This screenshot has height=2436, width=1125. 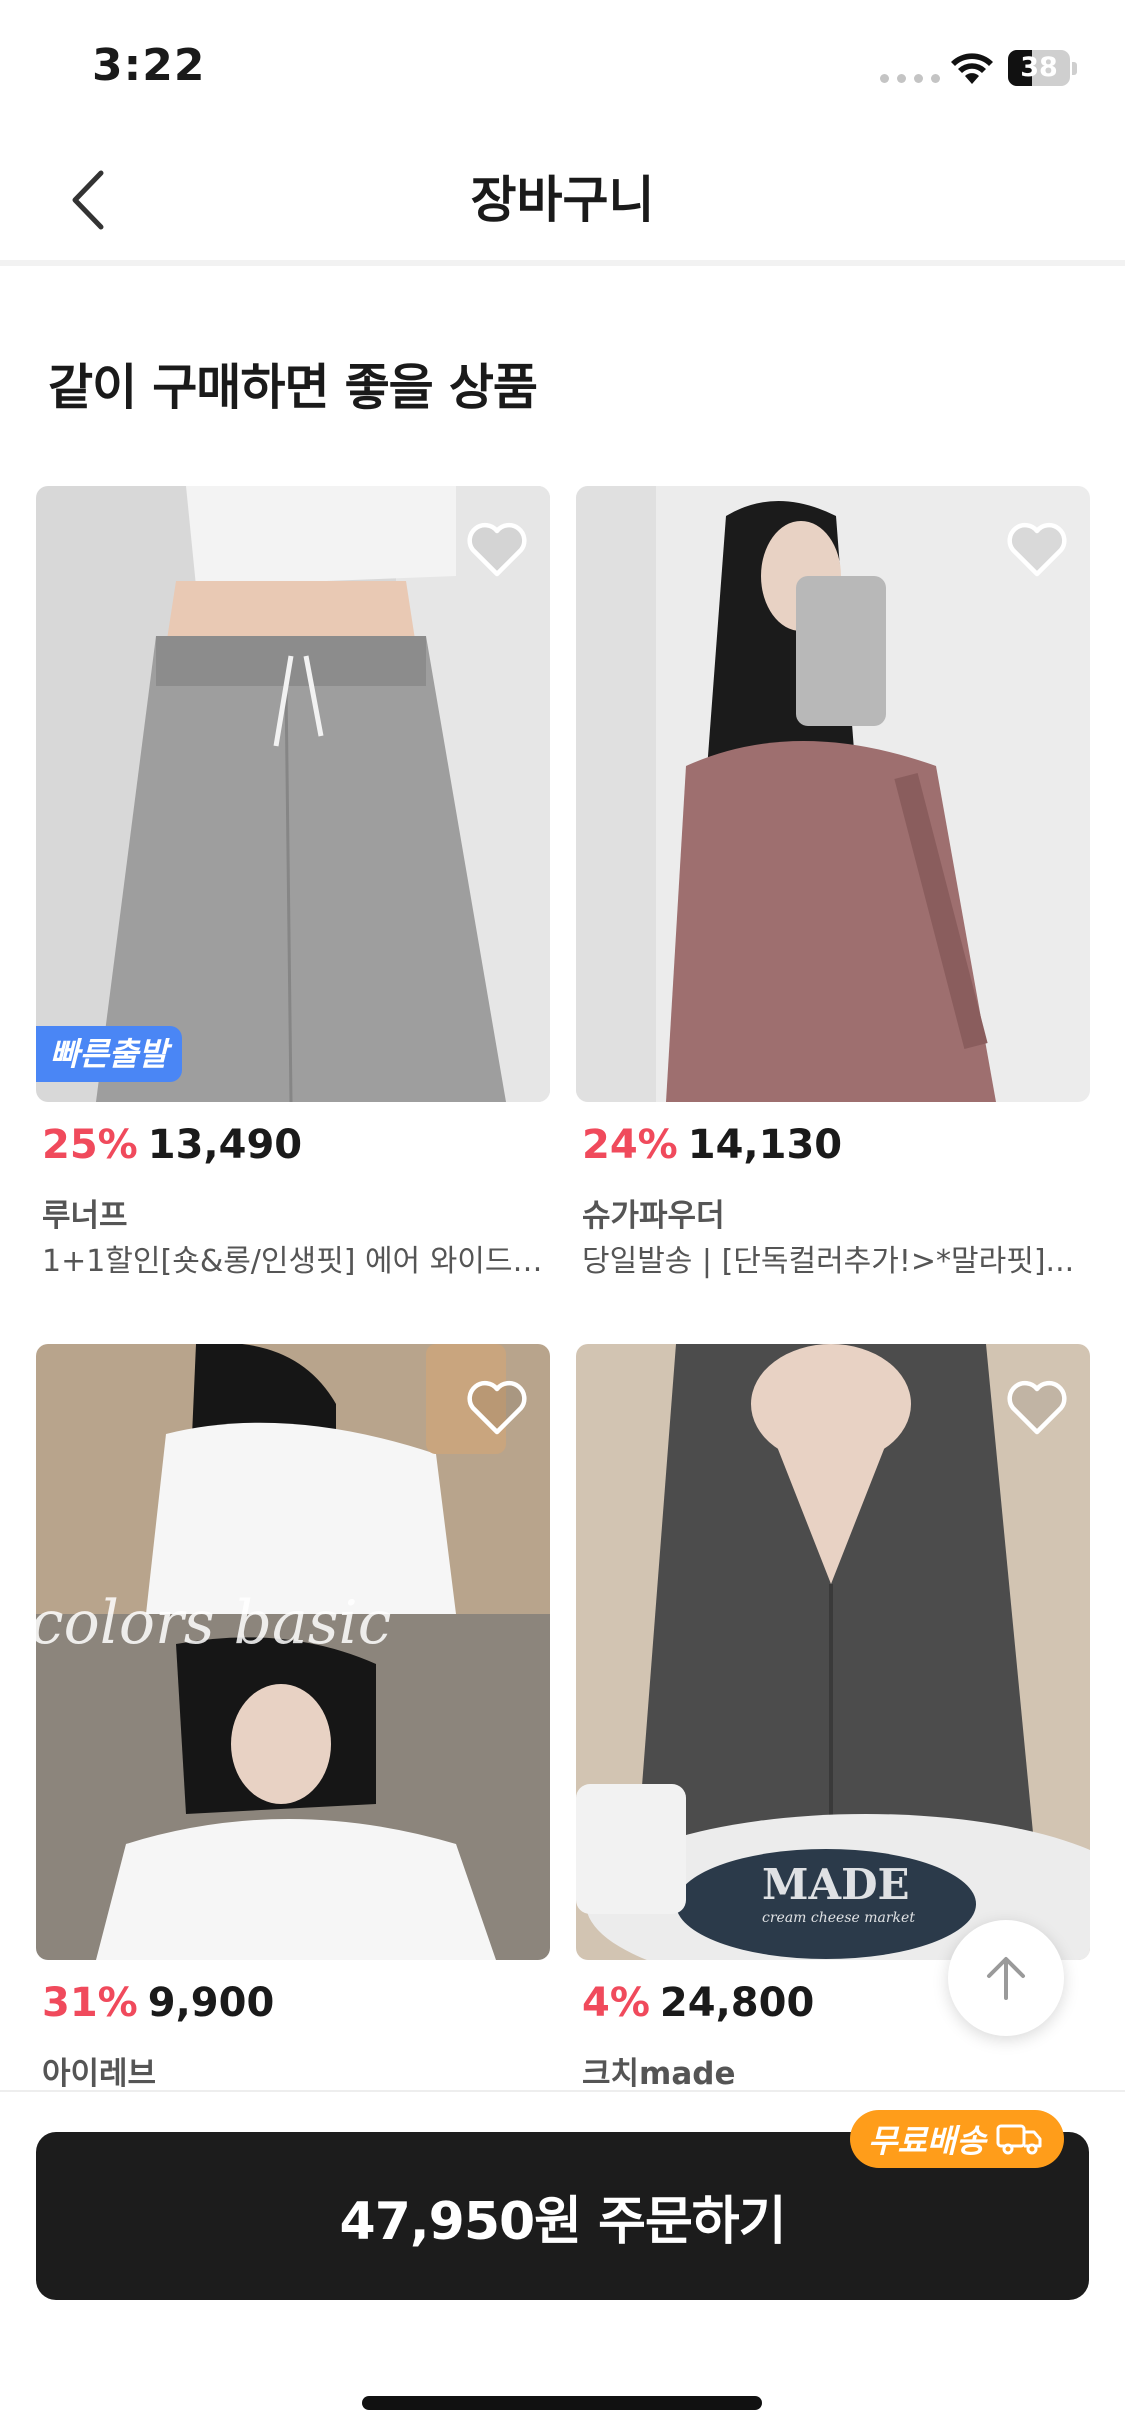 I want to click on product-description: 1+1할인[숏&롱/인생핏] 에어 와이드 트레이닝 팬츠, so click(x=296, y=1261).